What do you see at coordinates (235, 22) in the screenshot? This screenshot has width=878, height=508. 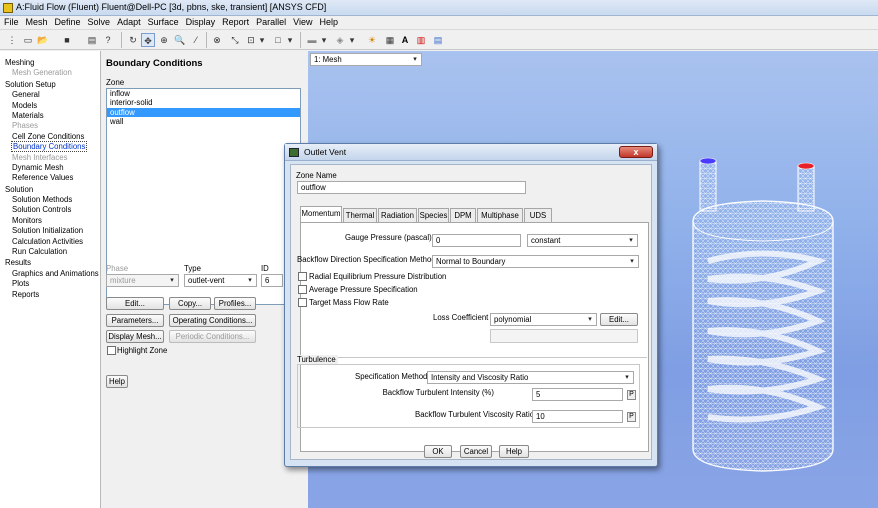 I see `menu-report: Report` at bounding box center [235, 22].